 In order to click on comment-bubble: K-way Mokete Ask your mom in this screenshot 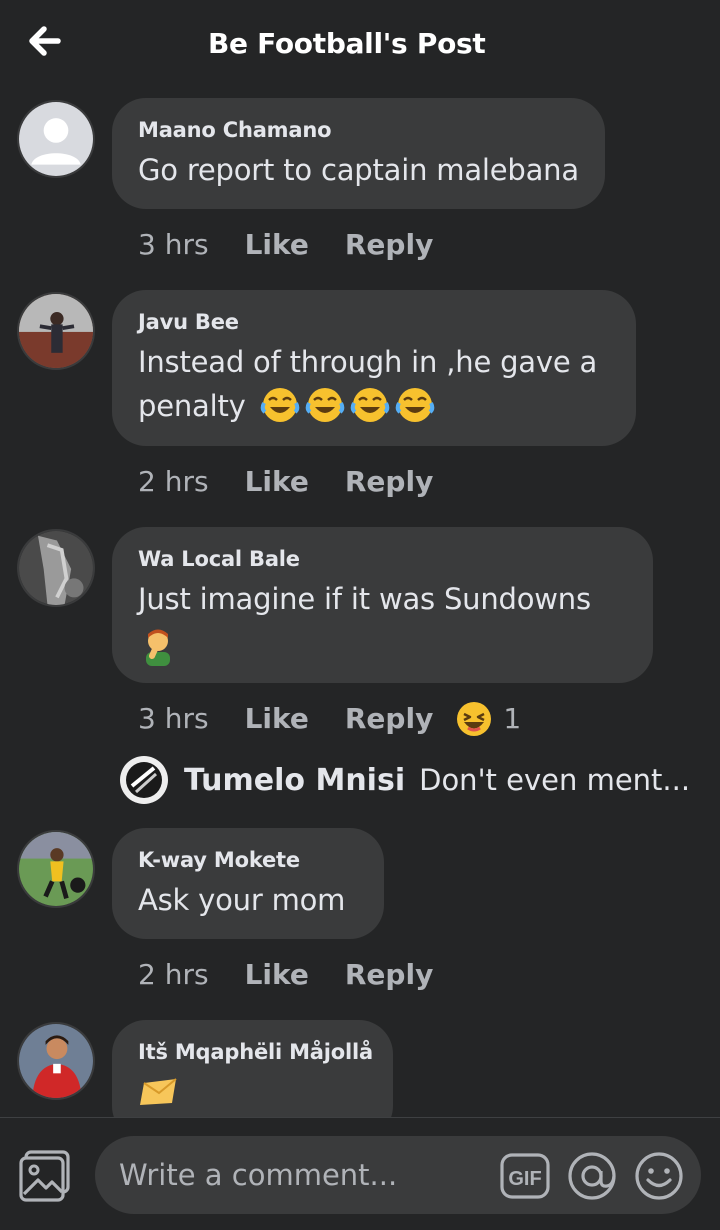, I will do `click(248, 883)`.